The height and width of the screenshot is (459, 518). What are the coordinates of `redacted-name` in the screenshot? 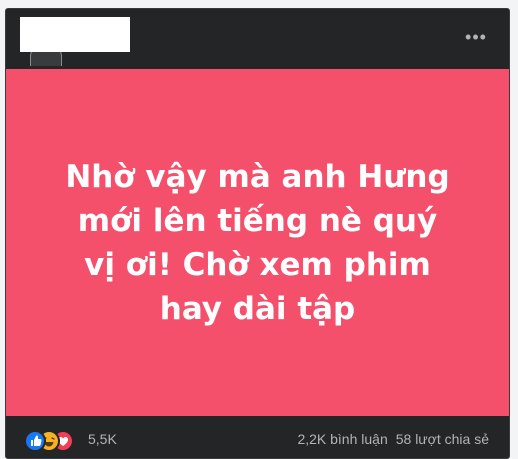 It's located at (75, 34).